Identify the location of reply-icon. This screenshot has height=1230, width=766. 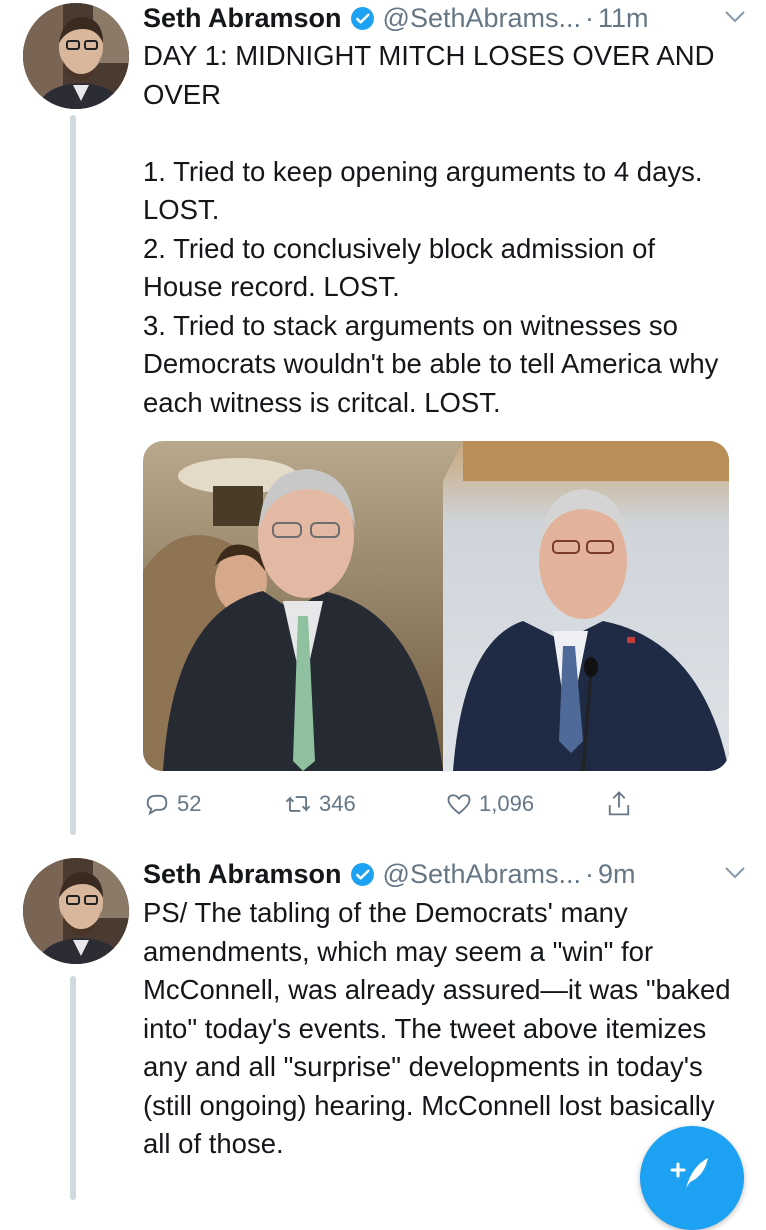
(157, 804).